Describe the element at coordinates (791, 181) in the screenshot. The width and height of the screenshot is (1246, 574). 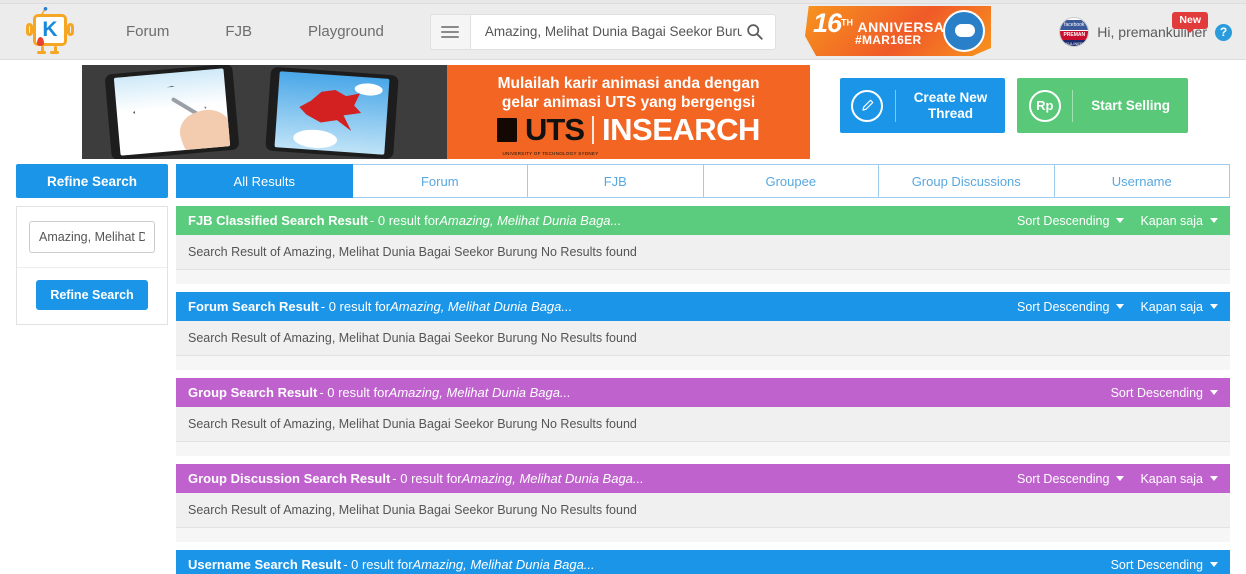
I see `tab-groupee: Groupee` at that location.